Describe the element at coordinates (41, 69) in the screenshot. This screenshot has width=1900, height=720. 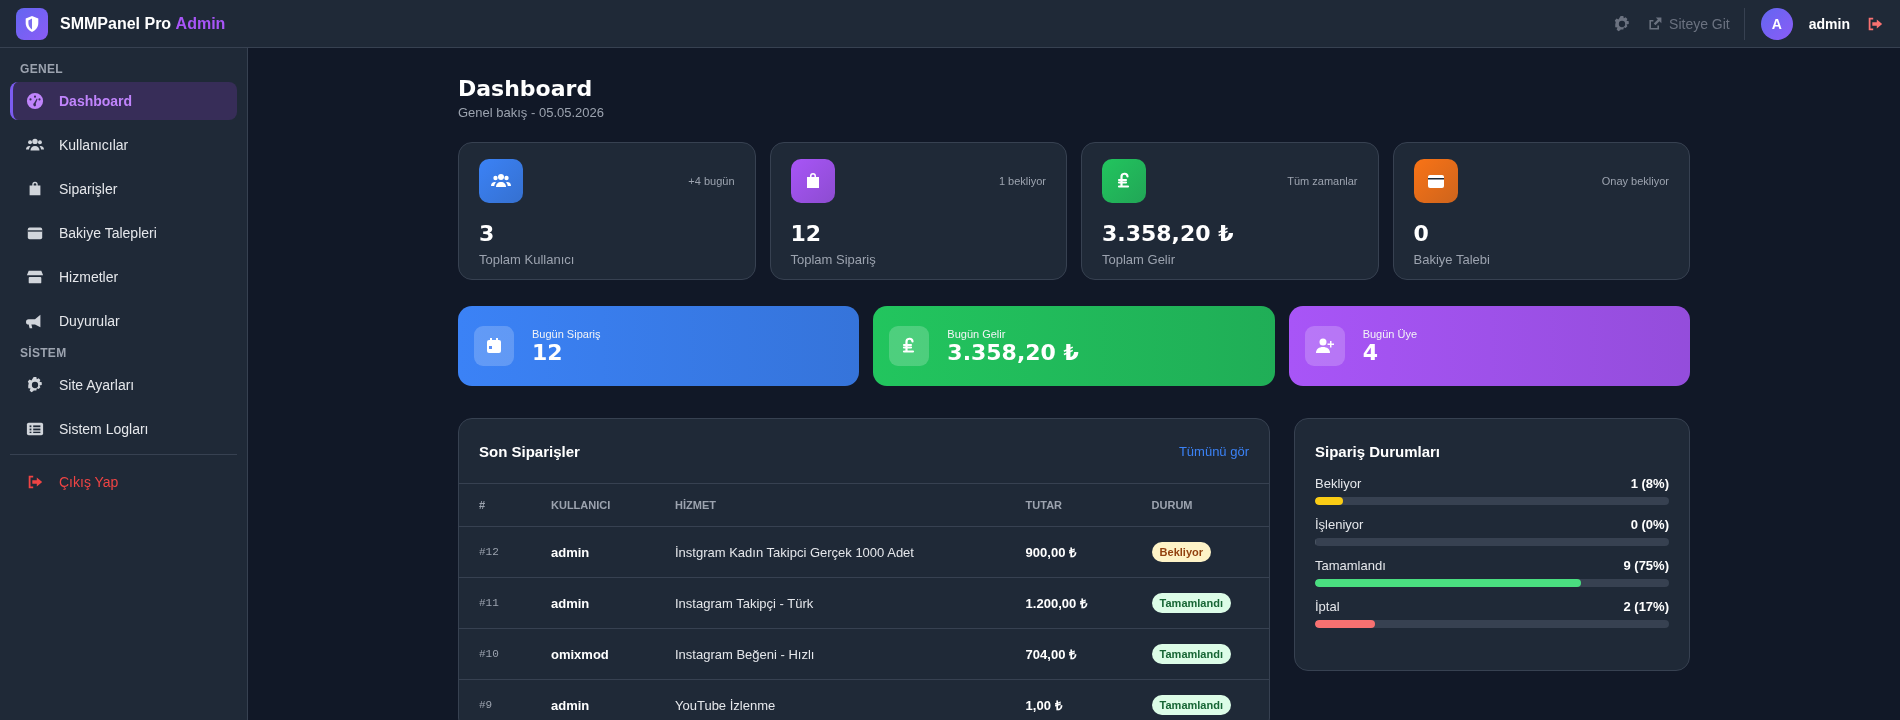
I see `section-title: GENEL` at that location.